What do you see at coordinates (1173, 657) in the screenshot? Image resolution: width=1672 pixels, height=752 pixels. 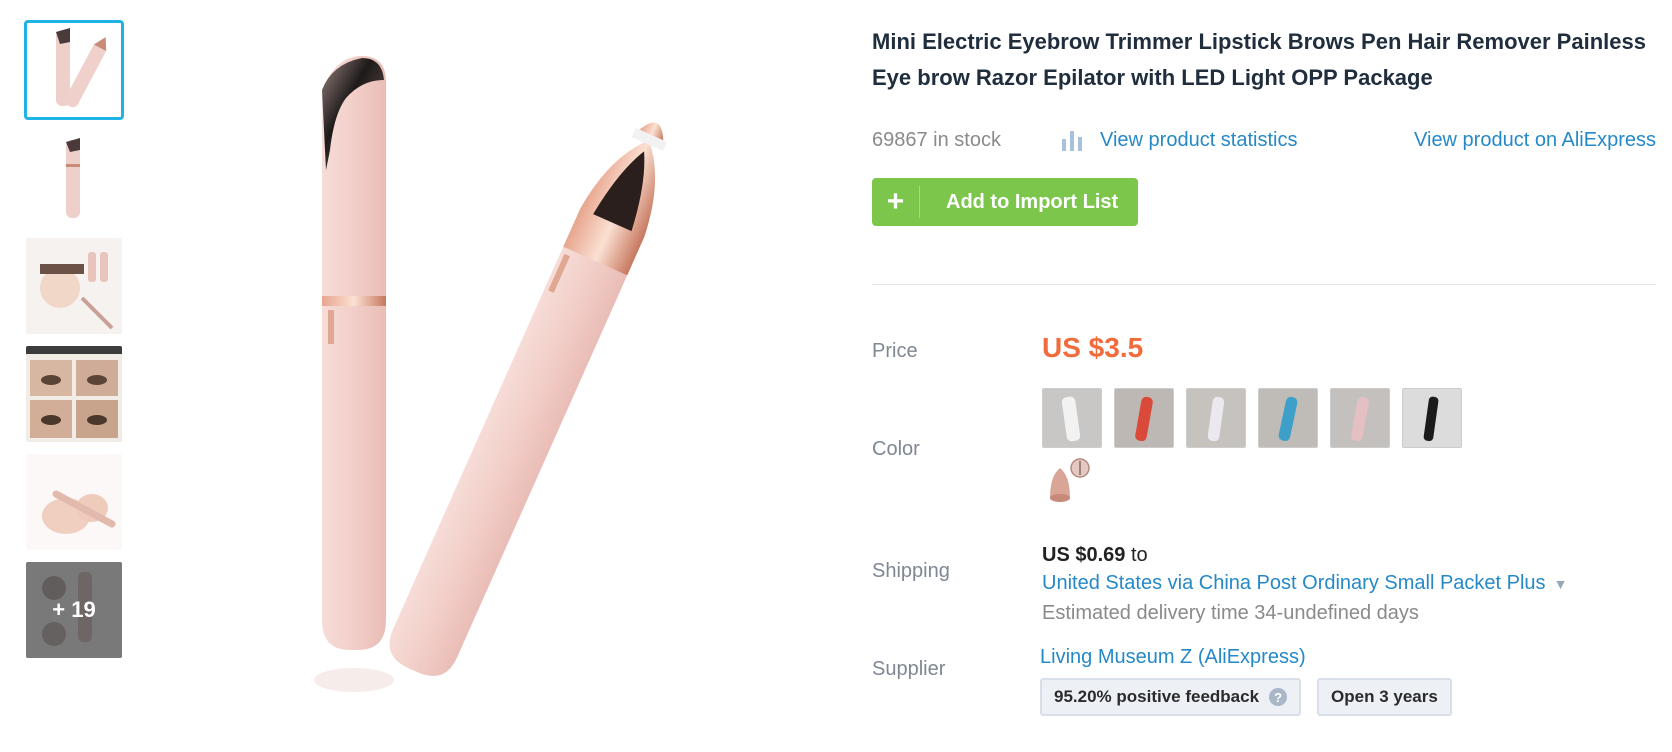 I see `supplier-name-link: Living Museum Z (AliExpress)` at bounding box center [1173, 657].